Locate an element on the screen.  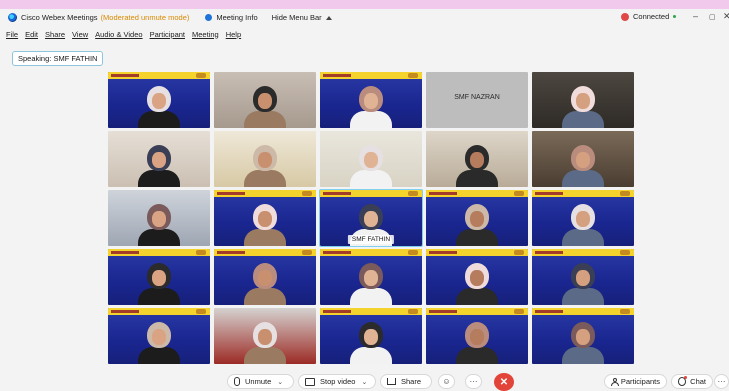
chat-icon is located at coordinates (683, 381).